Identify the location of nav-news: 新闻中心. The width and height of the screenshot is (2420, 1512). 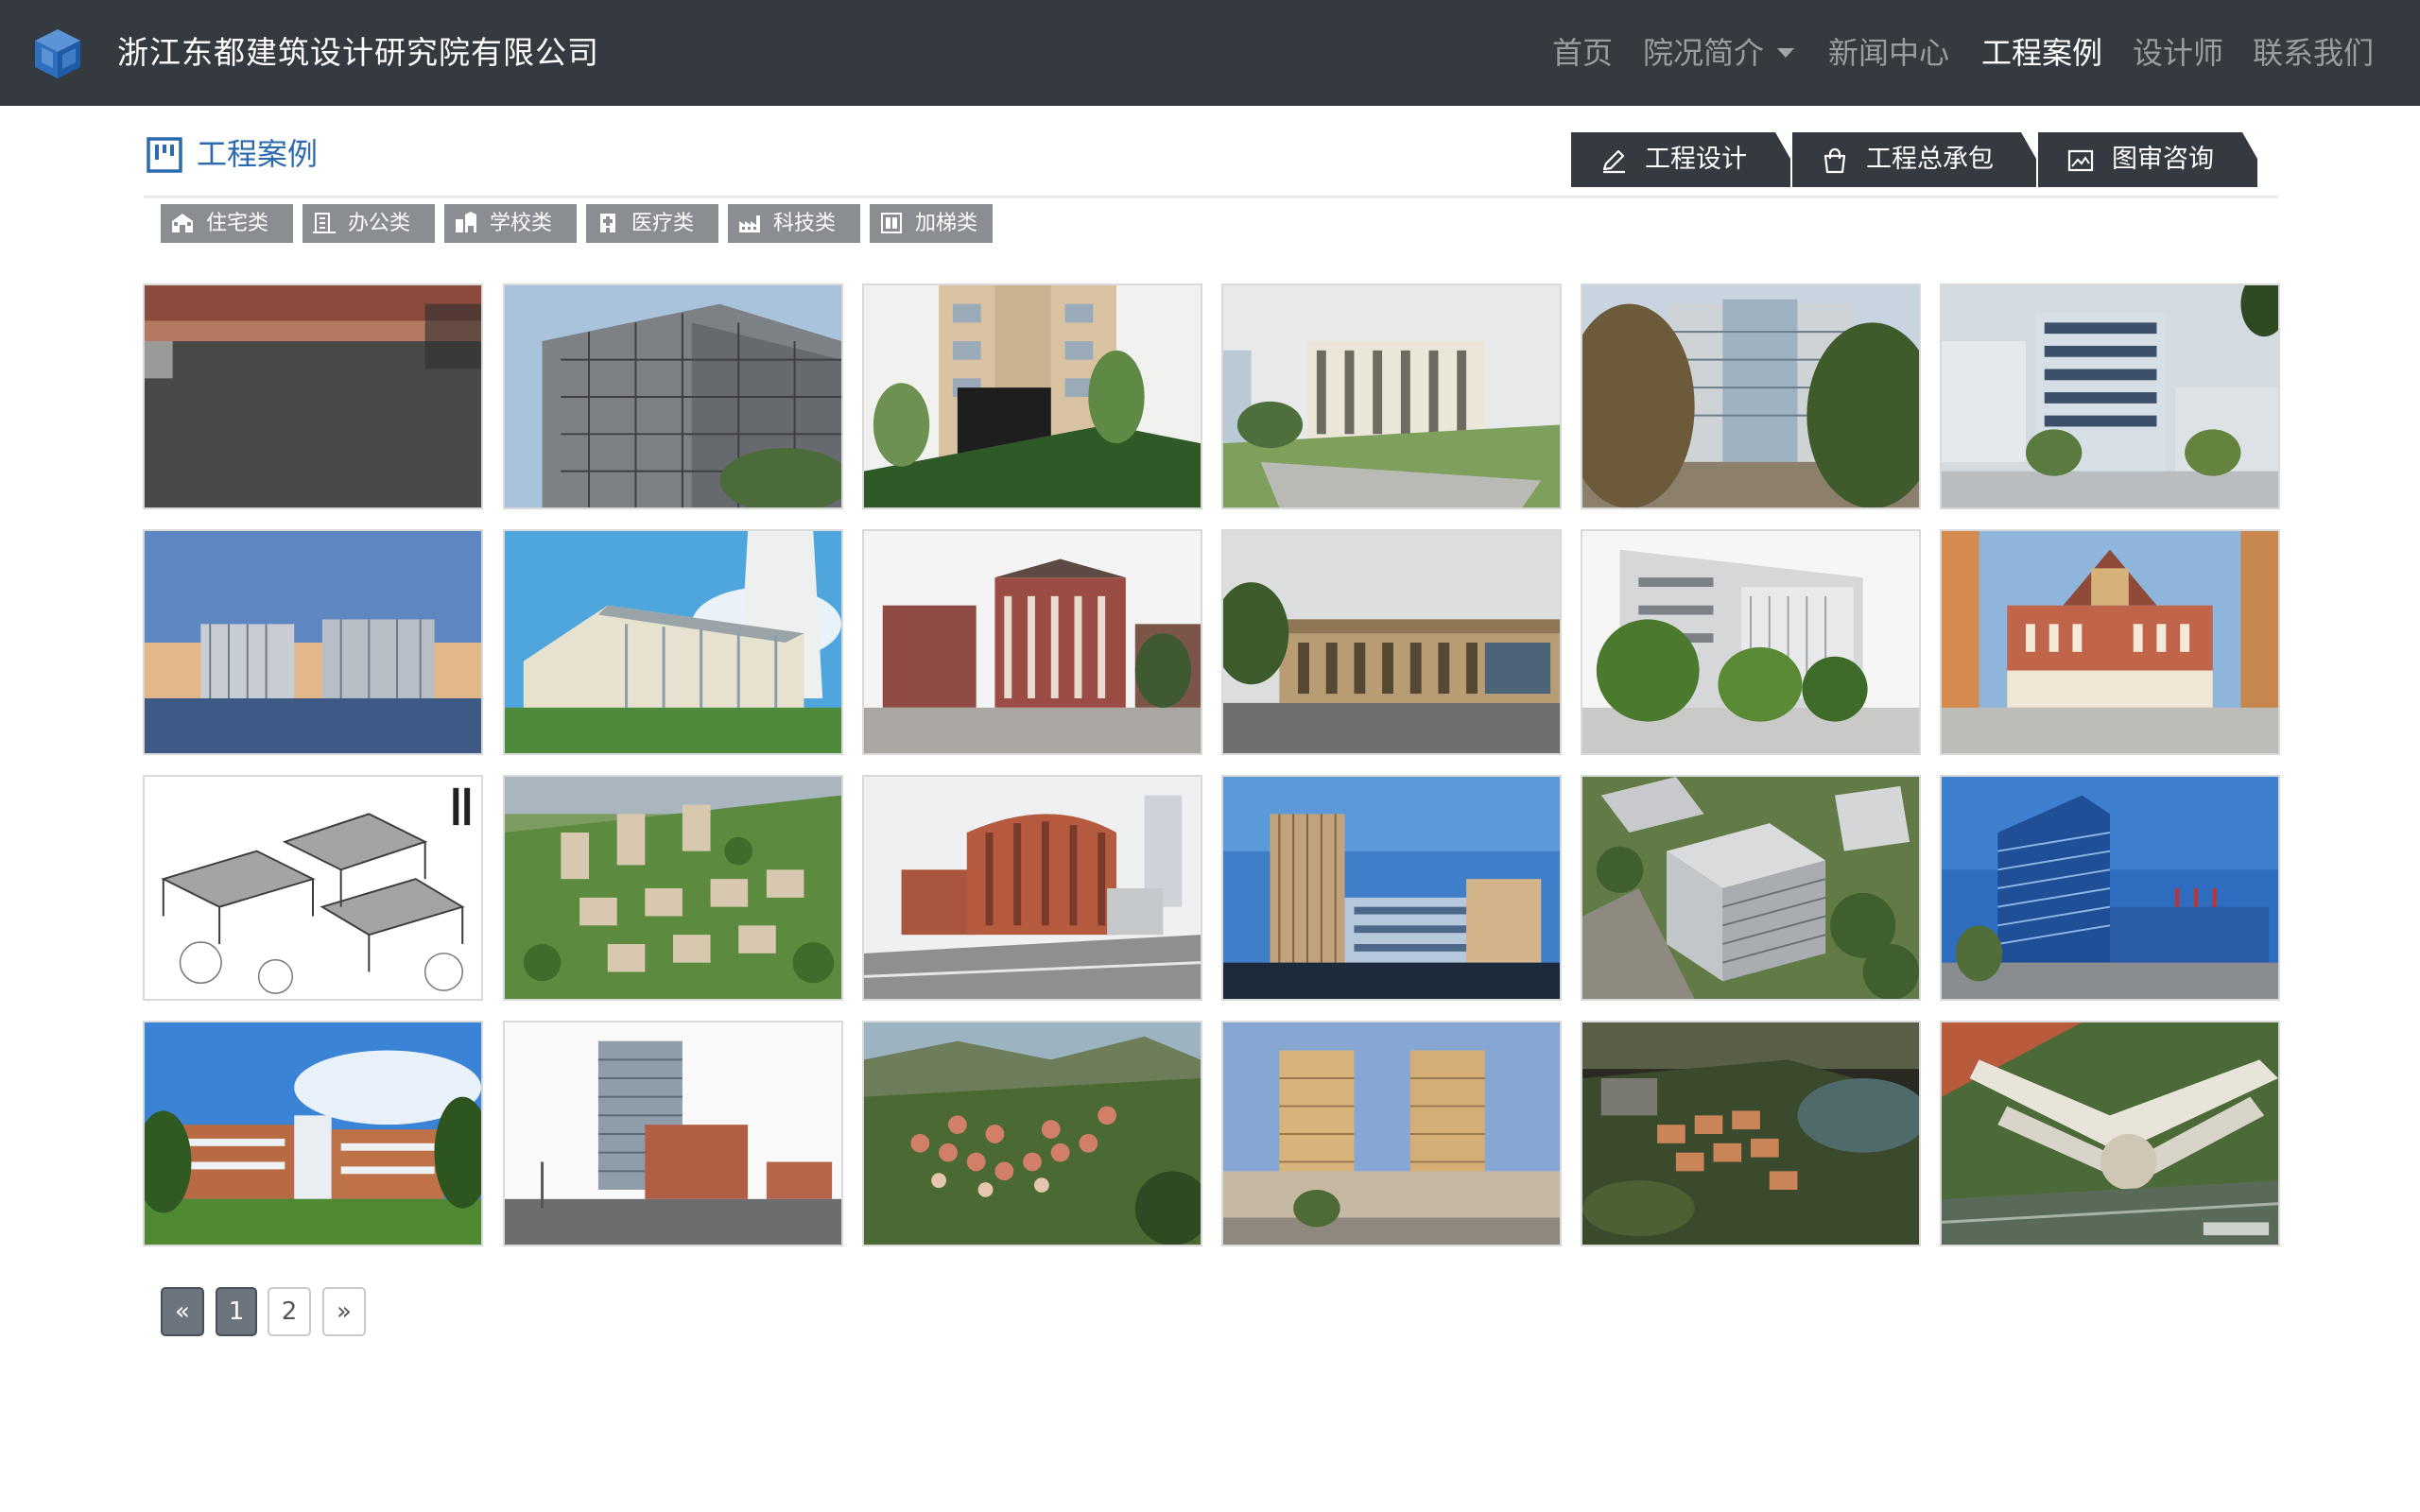
(1888, 53).